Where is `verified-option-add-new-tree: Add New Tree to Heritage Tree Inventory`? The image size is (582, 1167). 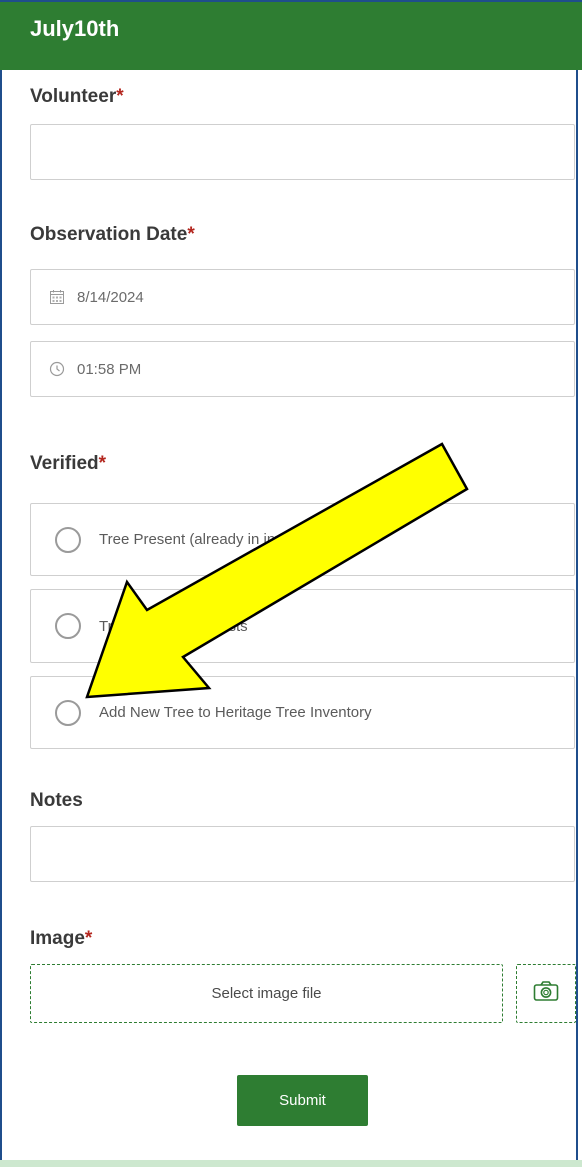 verified-option-add-new-tree: Add New Tree to Heritage Tree Inventory is located at coordinates (302, 712).